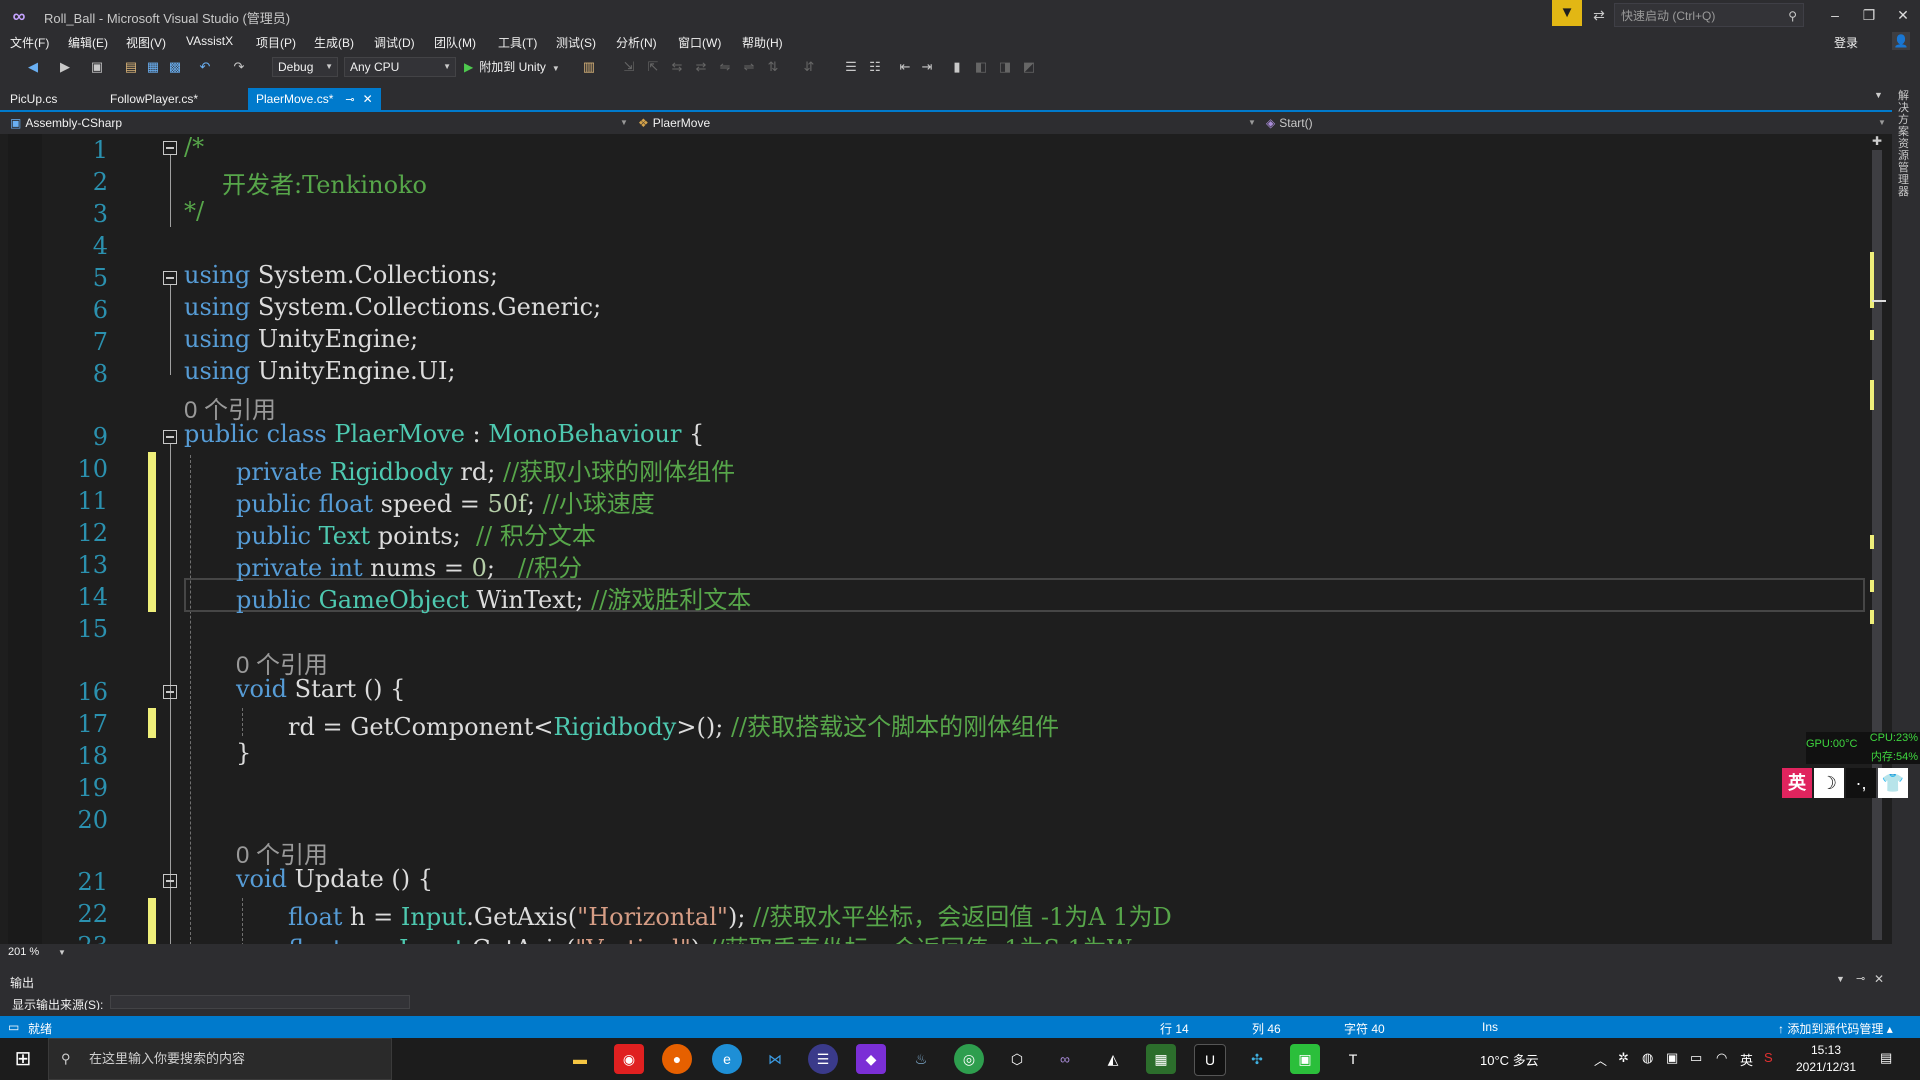 Image resolution: width=1920 pixels, height=1080 pixels. What do you see at coordinates (1829, 783) in the screenshot?
I see `moon-icon: ☽` at bounding box center [1829, 783].